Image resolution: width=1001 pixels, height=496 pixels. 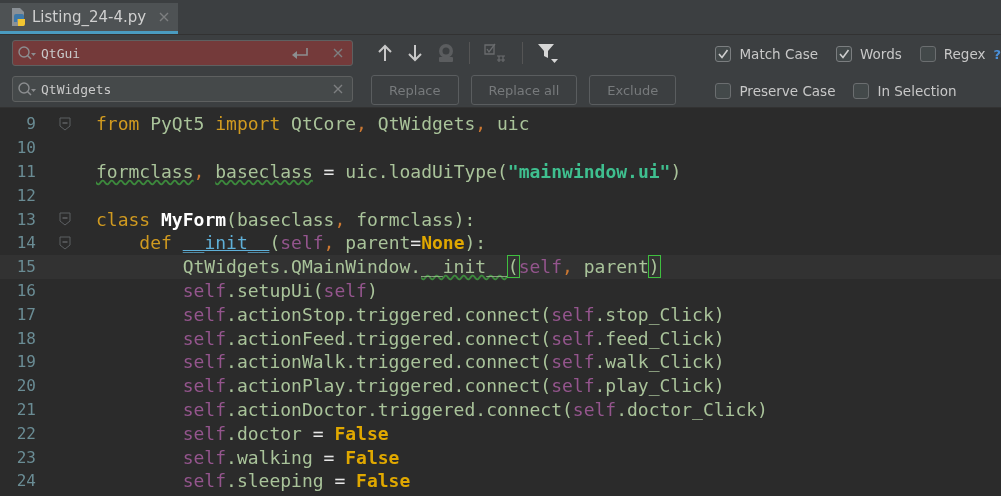 What do you see at coordinates (30, 124) in the screenshot?
I see `line-number: 9` at bounding box center [30, 124].